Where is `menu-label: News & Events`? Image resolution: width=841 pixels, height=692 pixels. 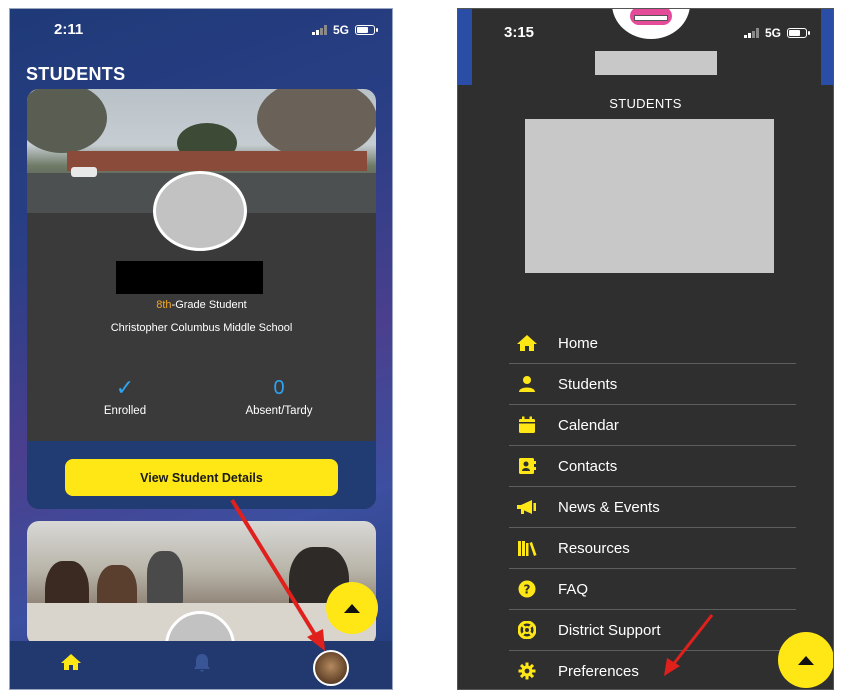 menu-label: News & Events is located at coordinates (609, 507).